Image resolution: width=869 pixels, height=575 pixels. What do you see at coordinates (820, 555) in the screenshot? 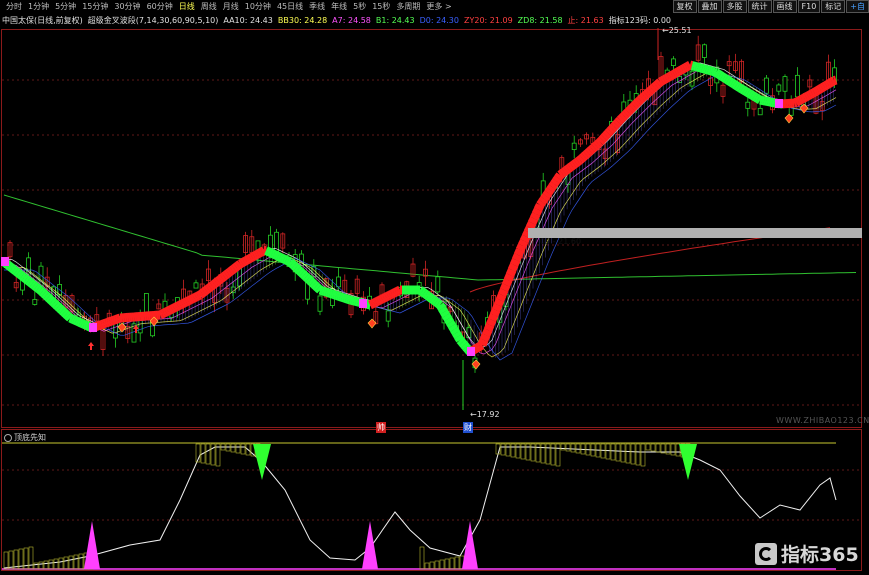
I see `logo-text: 指标365` at bounding box center [820, 555].